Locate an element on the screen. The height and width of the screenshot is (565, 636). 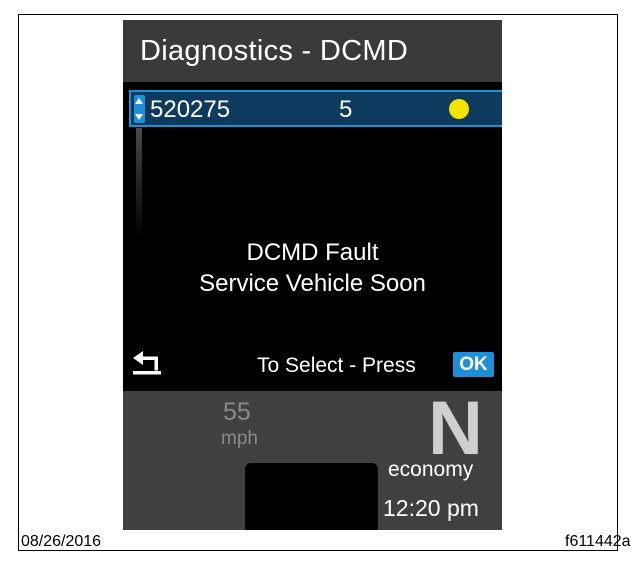
scrollbar is located at coordinates (139, 183).